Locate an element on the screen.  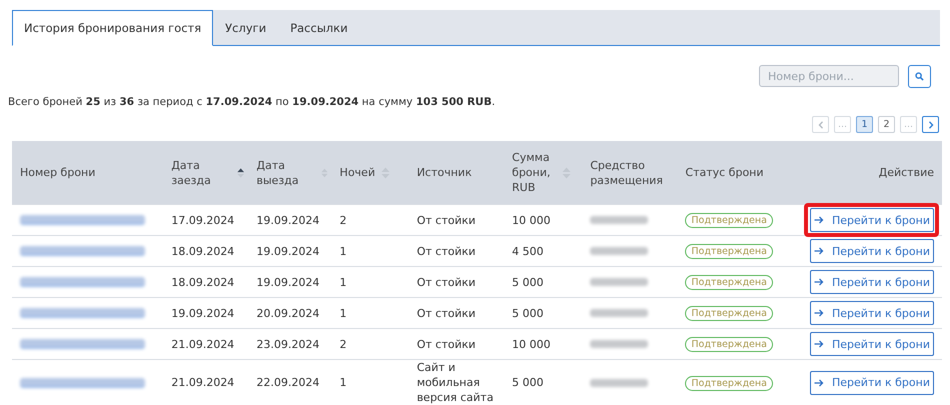
column-header: Действие is located at coordinates (906, 172).